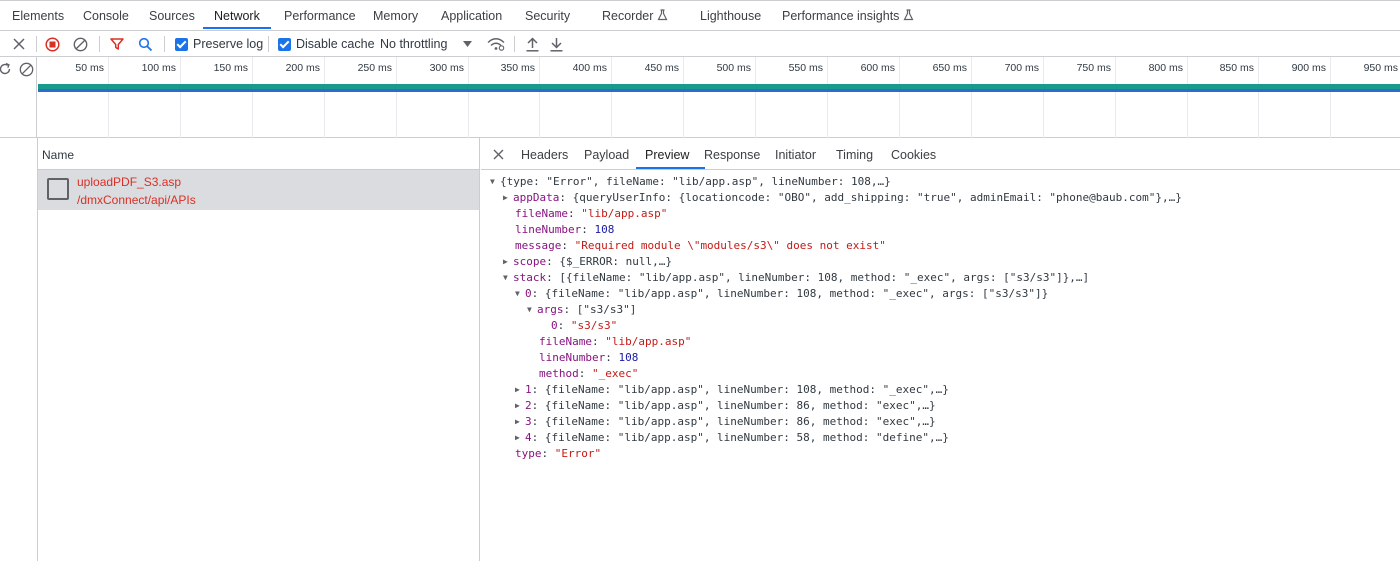 The image size is (1400, 561). I want to click on tree-node-stack-0-filename: fileName: "lib/app.asp", so click(615, 341).